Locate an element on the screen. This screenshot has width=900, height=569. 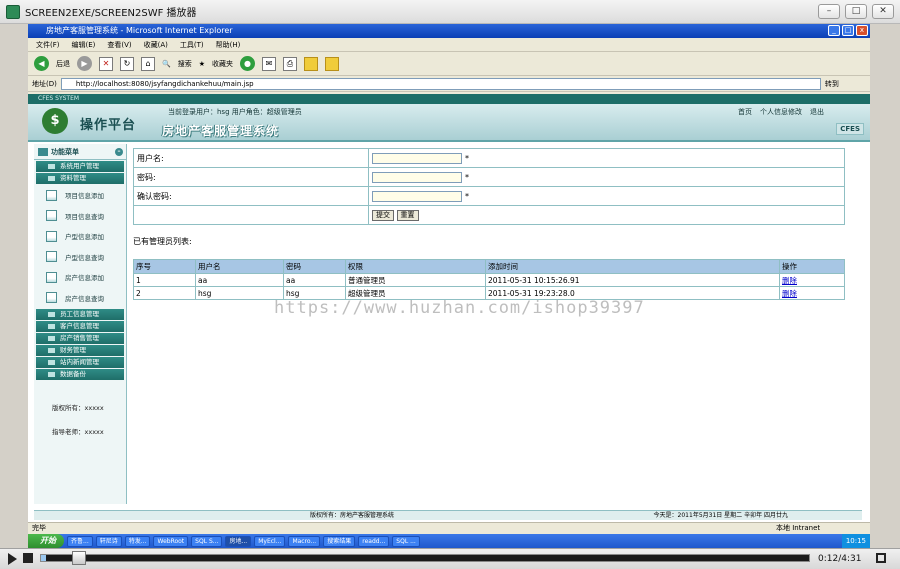
print-icon: ⎙ is located at coordinates (290, 63).